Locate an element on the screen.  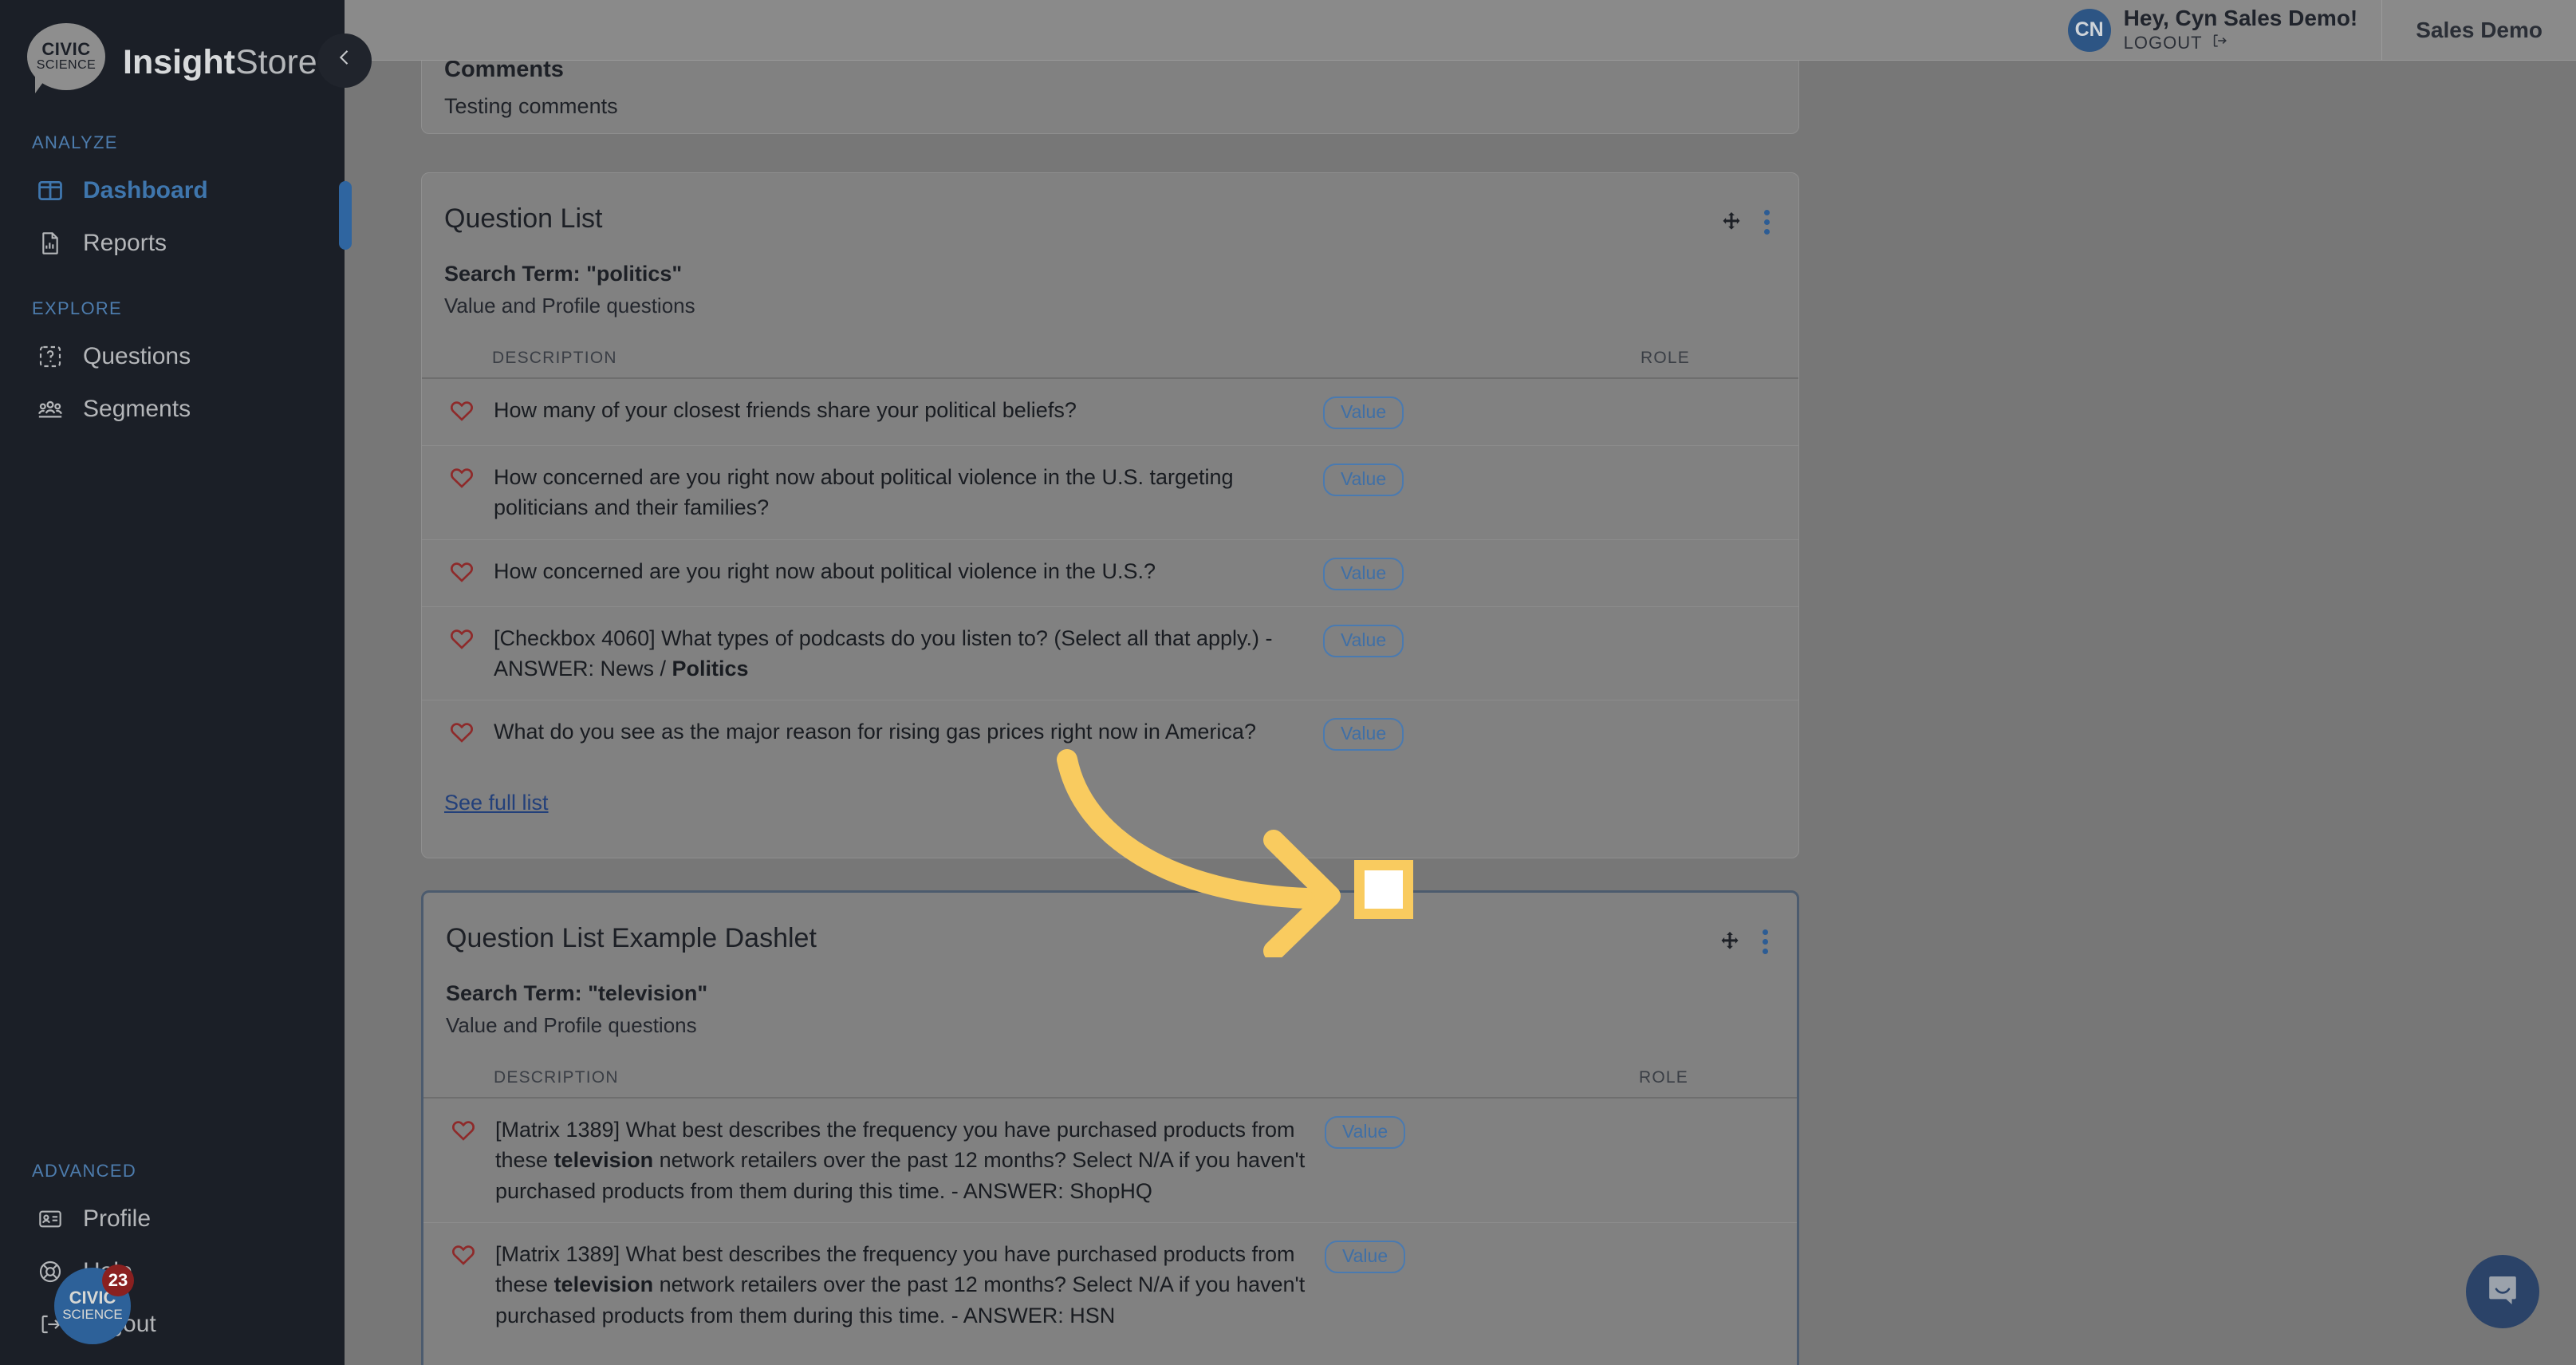
see-full-list-link: See full list is located at coordinates (496, 804).